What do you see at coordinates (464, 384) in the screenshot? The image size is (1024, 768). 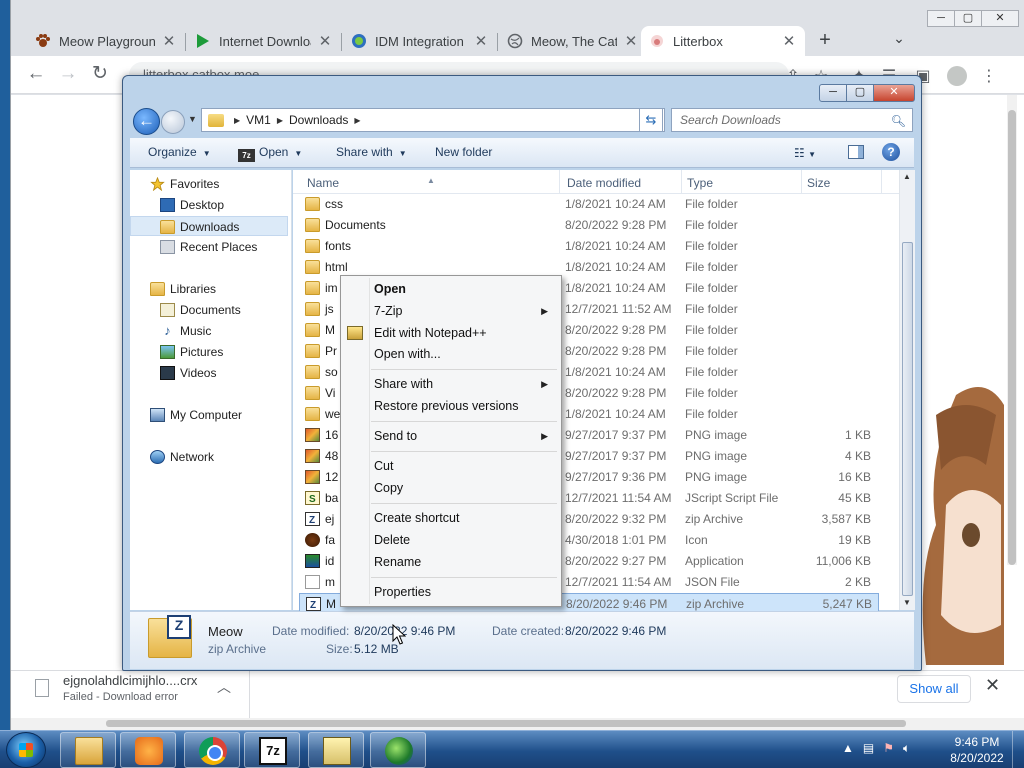 I see `menu-item-share-with: Share with ▶` at bounding box center [464, 384].